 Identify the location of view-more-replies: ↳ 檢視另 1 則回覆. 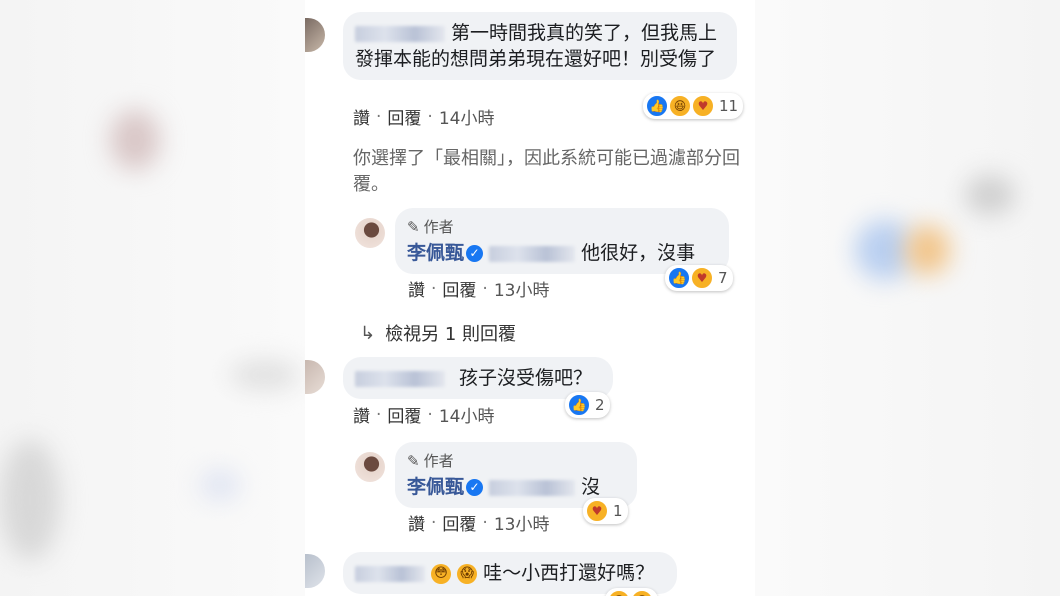
(438, 333).